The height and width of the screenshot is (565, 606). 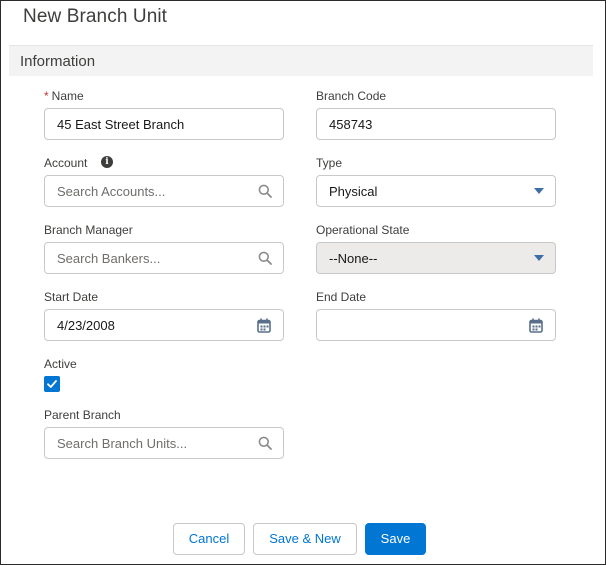 I want to click on name-label-text: Name, so click(x=67, y=96).